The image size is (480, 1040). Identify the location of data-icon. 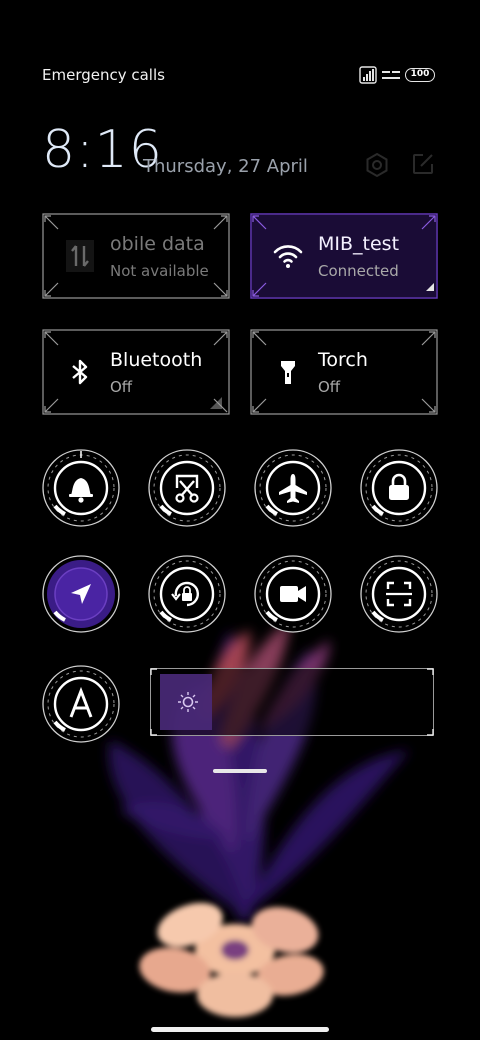
(391, 75).